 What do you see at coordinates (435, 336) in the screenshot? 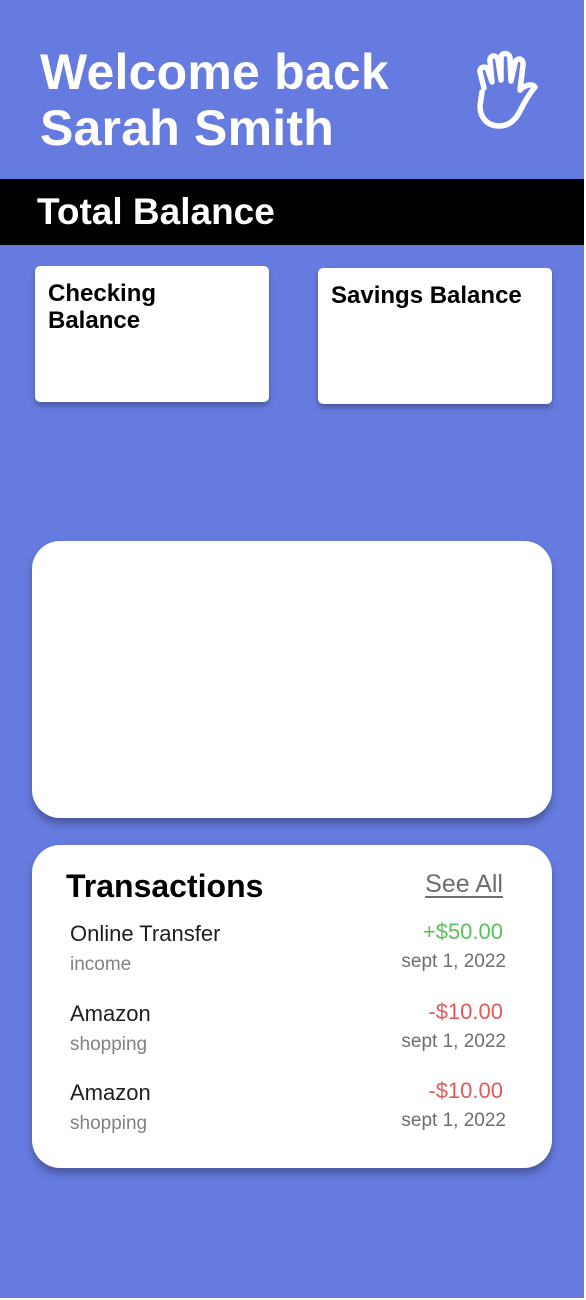
I see `savings-balance-card: Savings Balance` at bounding box center [435, 336].